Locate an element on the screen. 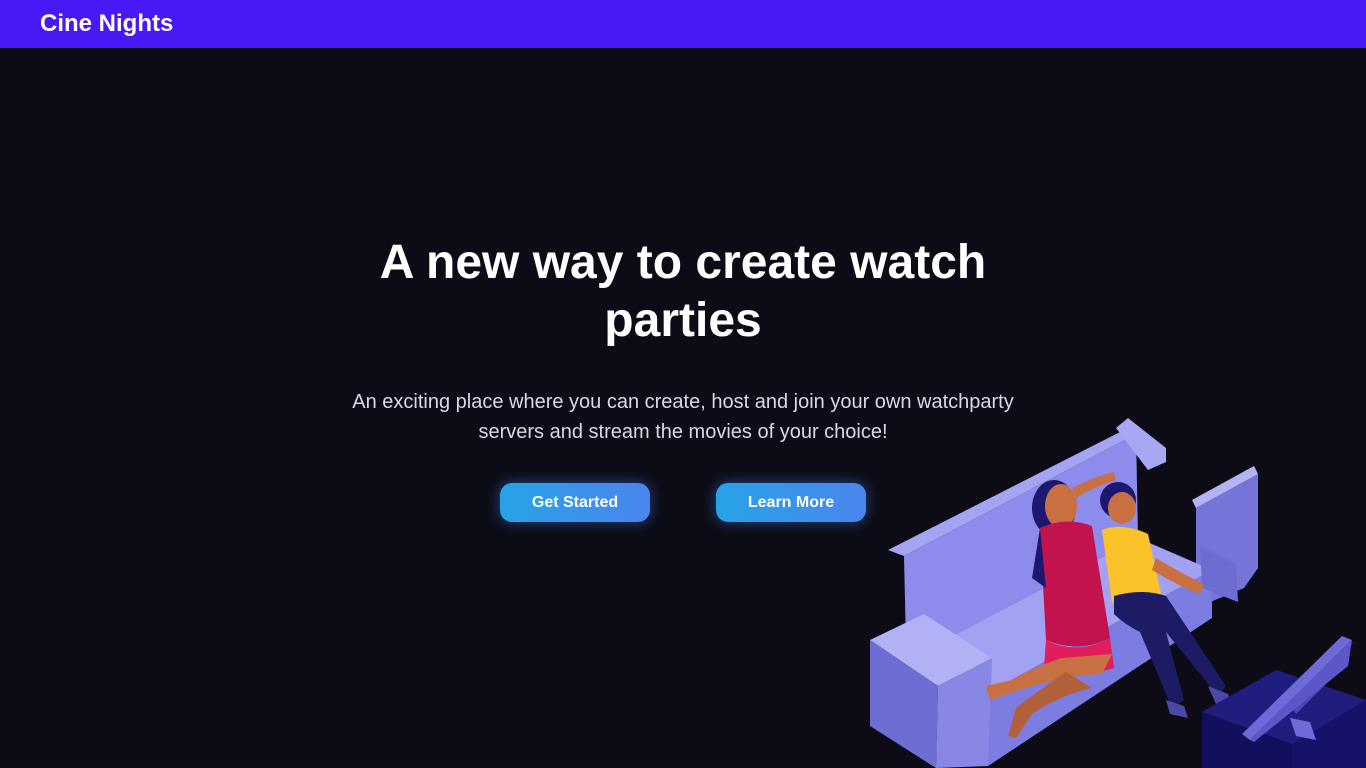  learn-more-button: Learn More is located at coordinates (791, 502).